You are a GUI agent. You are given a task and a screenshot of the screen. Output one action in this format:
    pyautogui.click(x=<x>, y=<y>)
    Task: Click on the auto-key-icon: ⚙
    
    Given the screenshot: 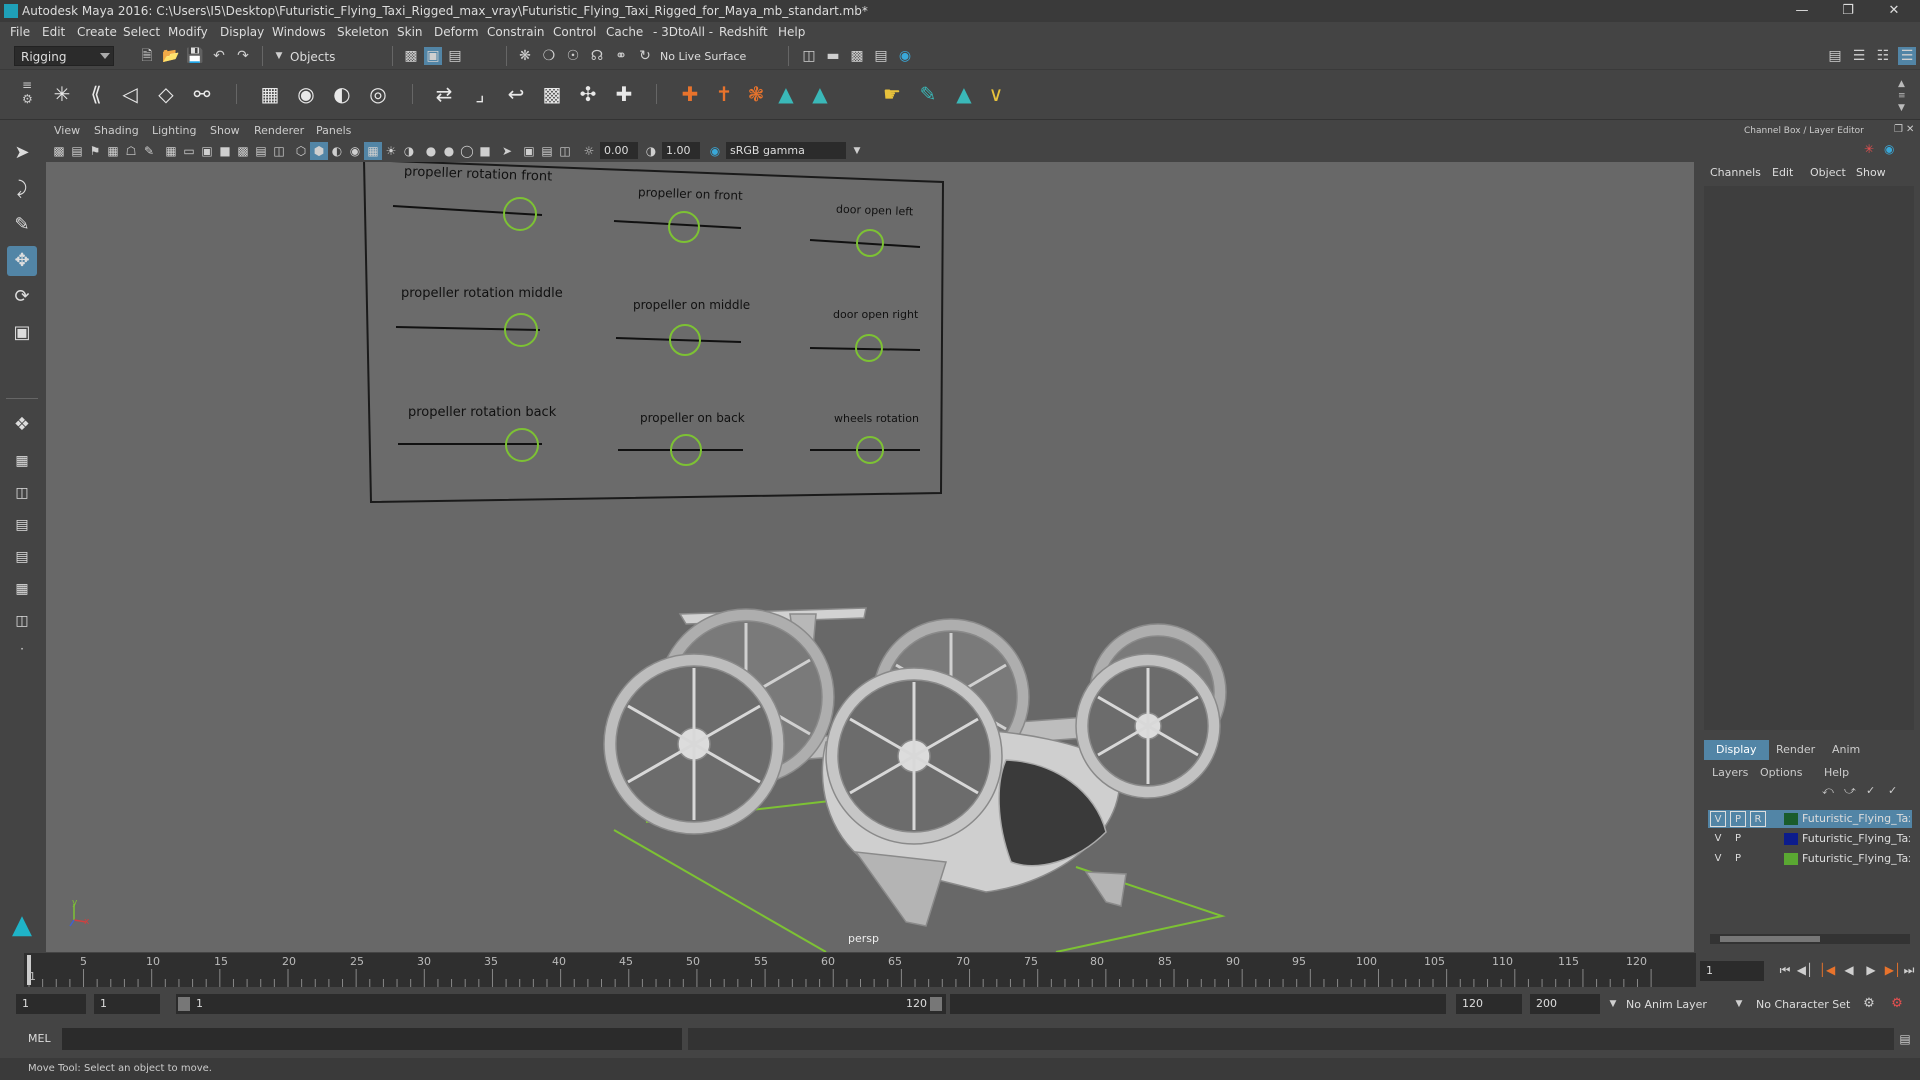 What is the action you would take?
    pyautogui.click(x=1869, y=1004)
    